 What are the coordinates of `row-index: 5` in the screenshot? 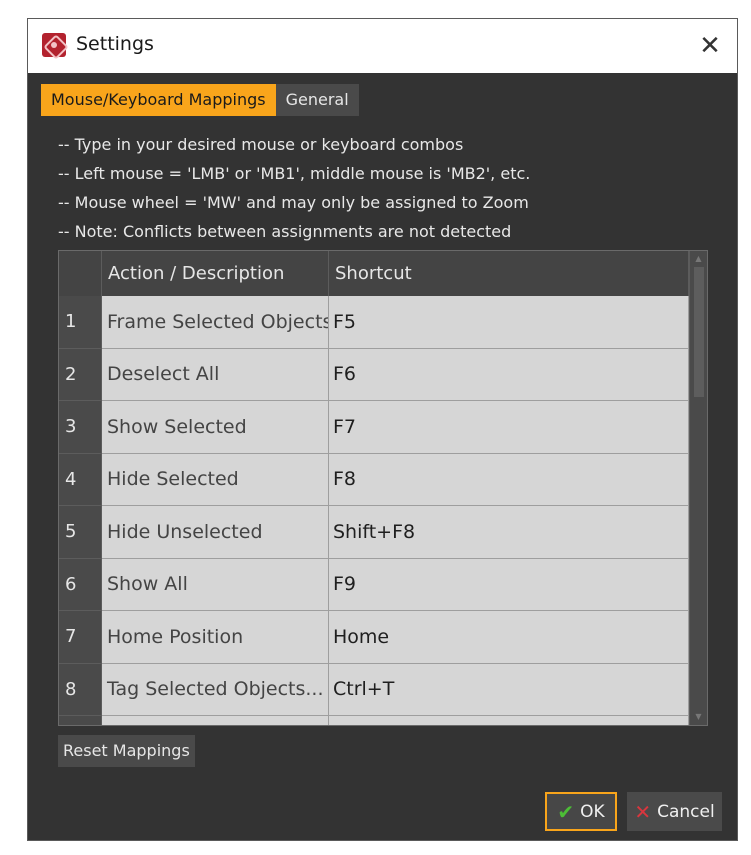 It's located at (80, 532).